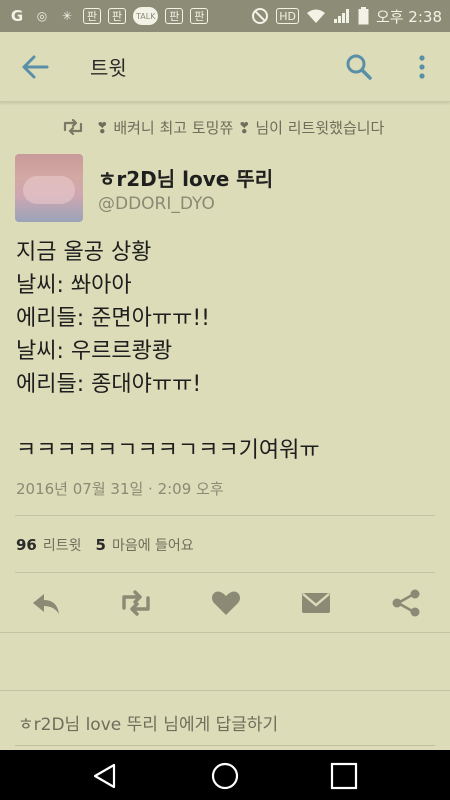 The image size is (450, 800). What do you see at coordinates (422, 67) in the screenshot?
I see `more-options-icon` at bounding box center [422, 67].